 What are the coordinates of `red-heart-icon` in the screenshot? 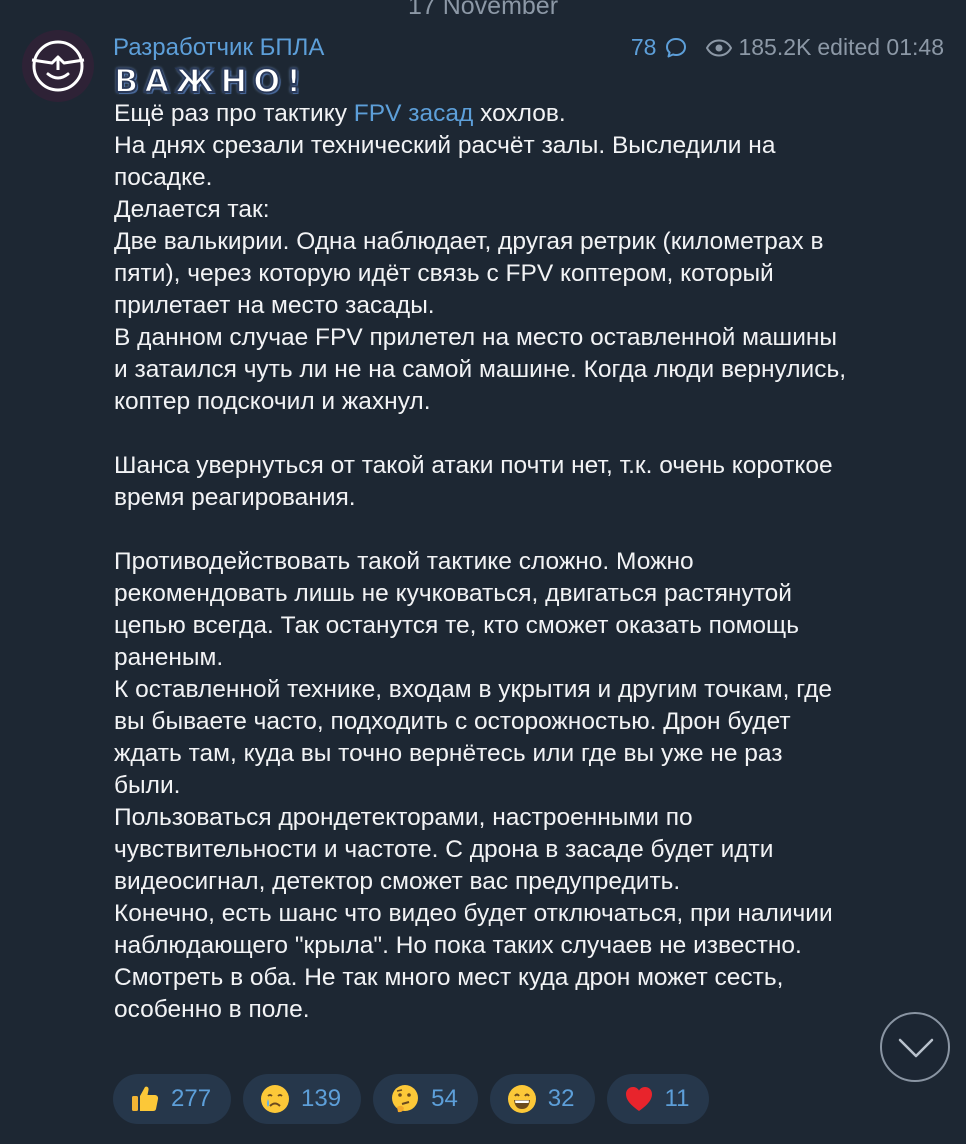 It's located at (638, 1099).